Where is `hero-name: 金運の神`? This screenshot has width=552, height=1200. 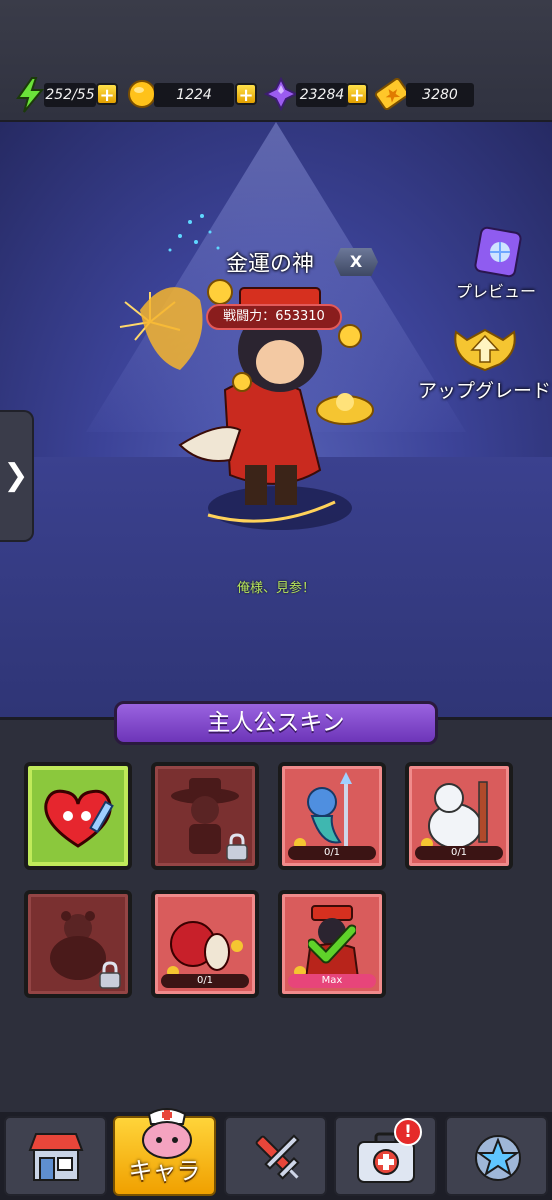 hero-name: 金運の神 is located at coordinates (269, 264).